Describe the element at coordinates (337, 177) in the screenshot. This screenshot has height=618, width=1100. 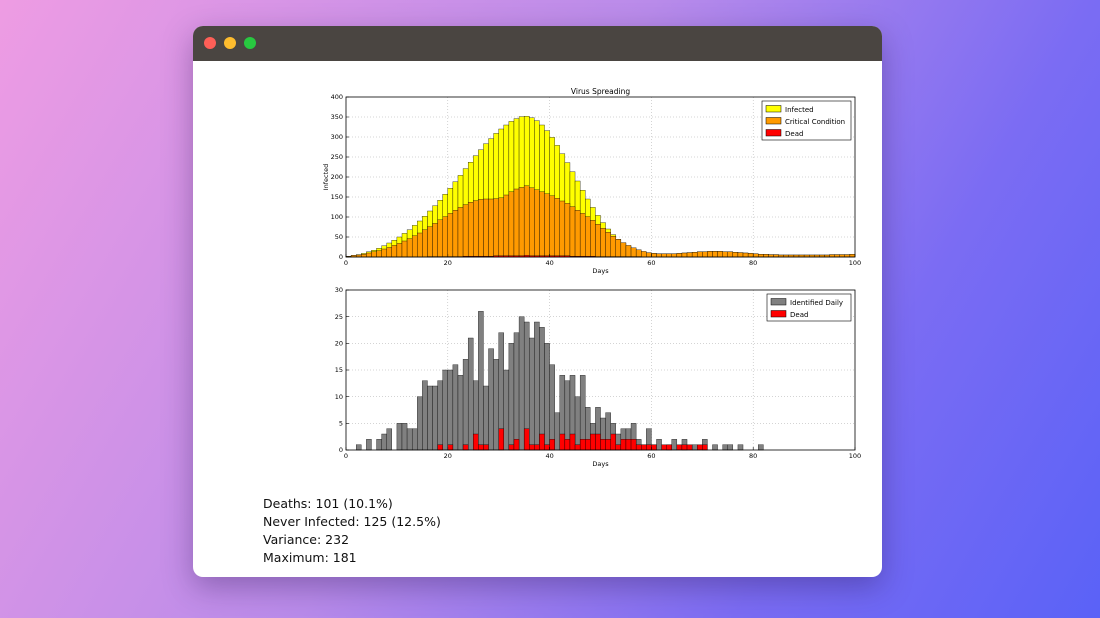
I see `chart0-y-tick-label: 200` at that location.